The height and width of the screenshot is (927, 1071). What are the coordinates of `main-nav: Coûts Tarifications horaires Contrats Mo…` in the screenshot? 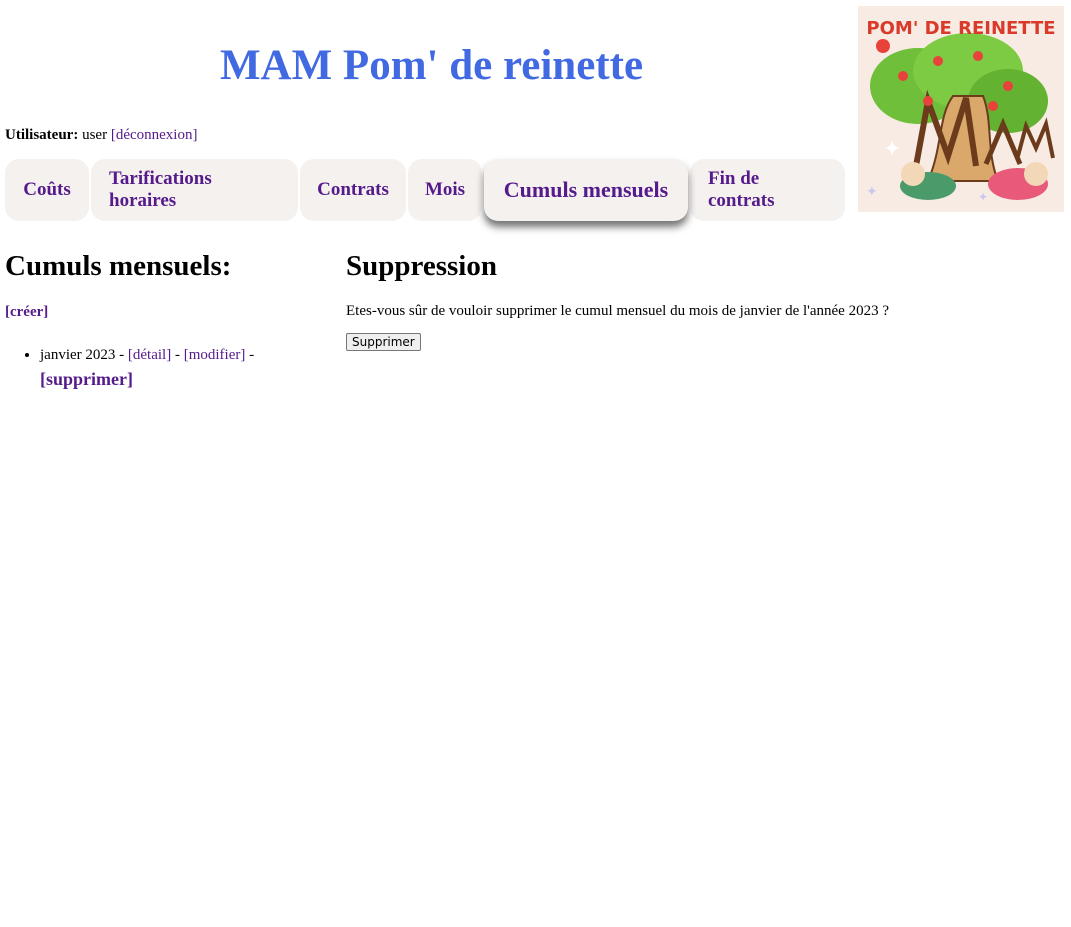 It's located at (425, 190).